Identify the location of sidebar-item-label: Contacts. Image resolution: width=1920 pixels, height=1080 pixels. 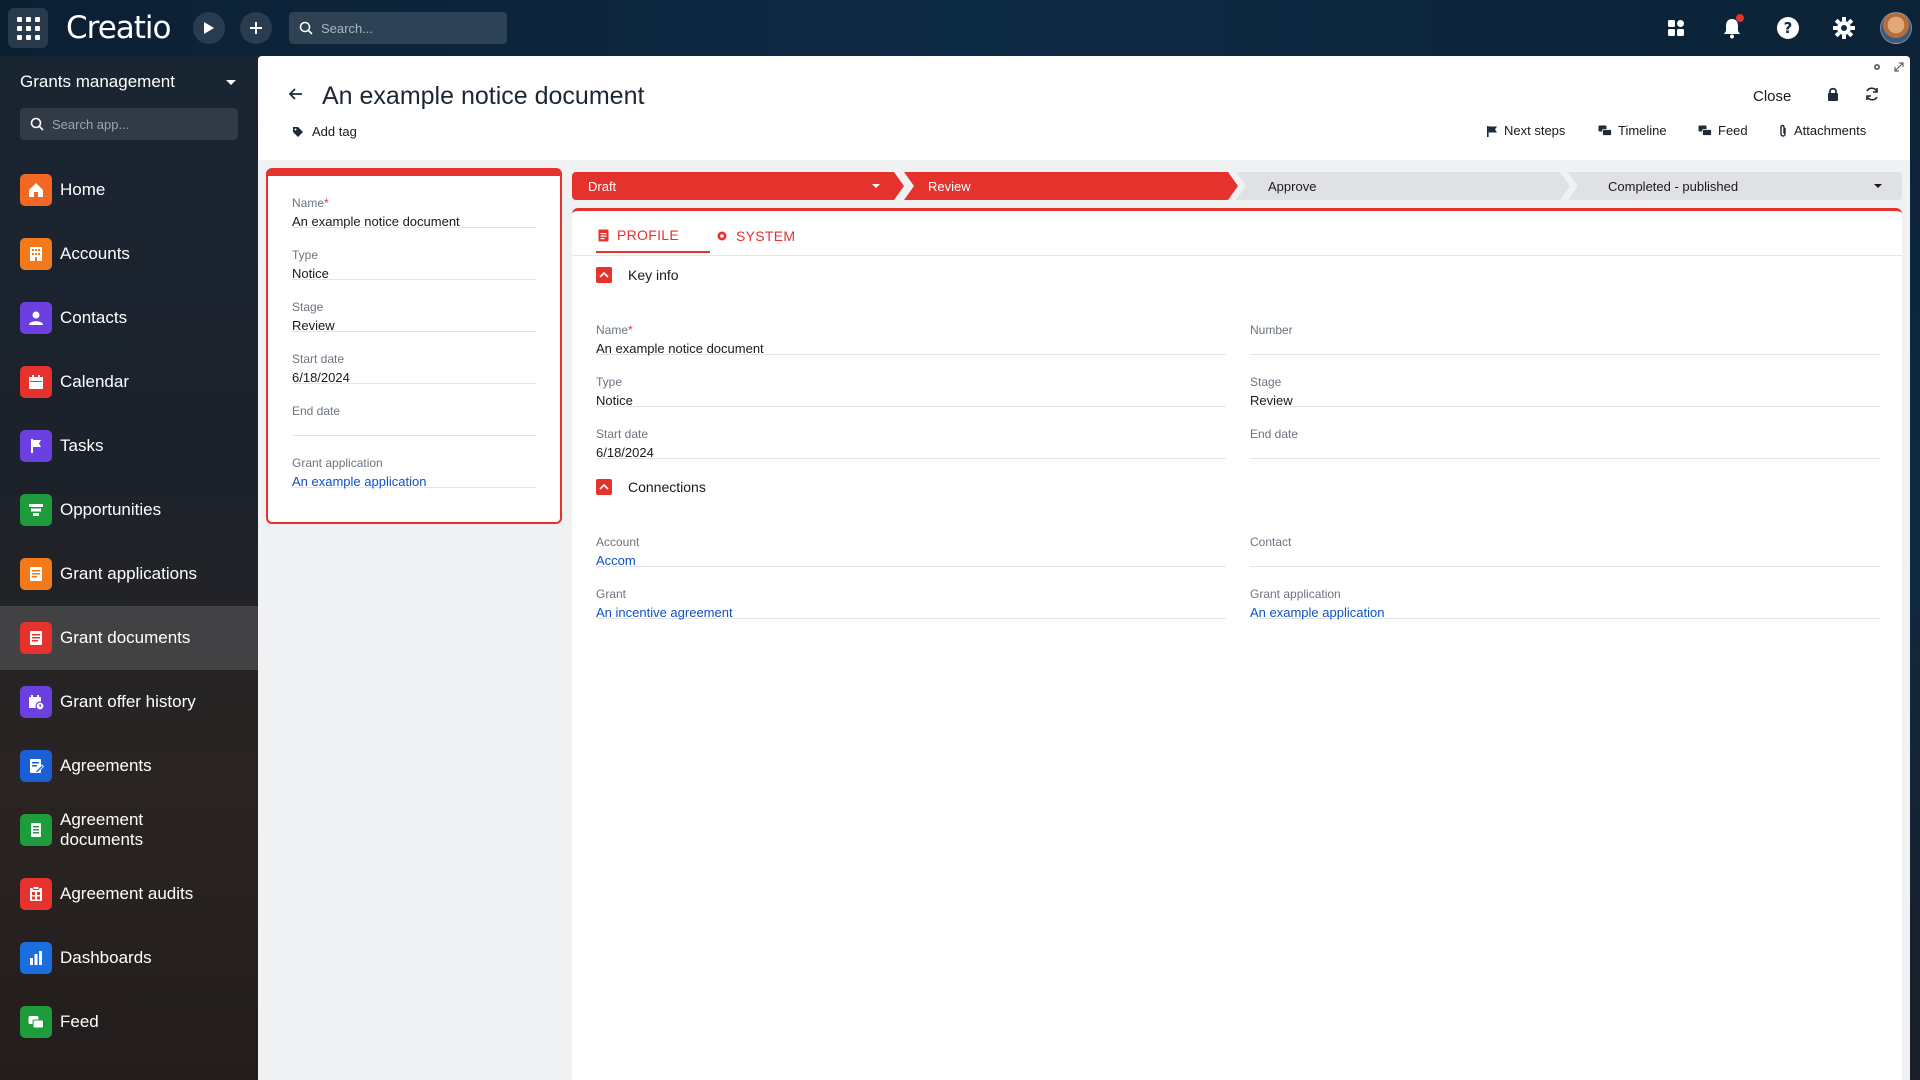
(94, 317).